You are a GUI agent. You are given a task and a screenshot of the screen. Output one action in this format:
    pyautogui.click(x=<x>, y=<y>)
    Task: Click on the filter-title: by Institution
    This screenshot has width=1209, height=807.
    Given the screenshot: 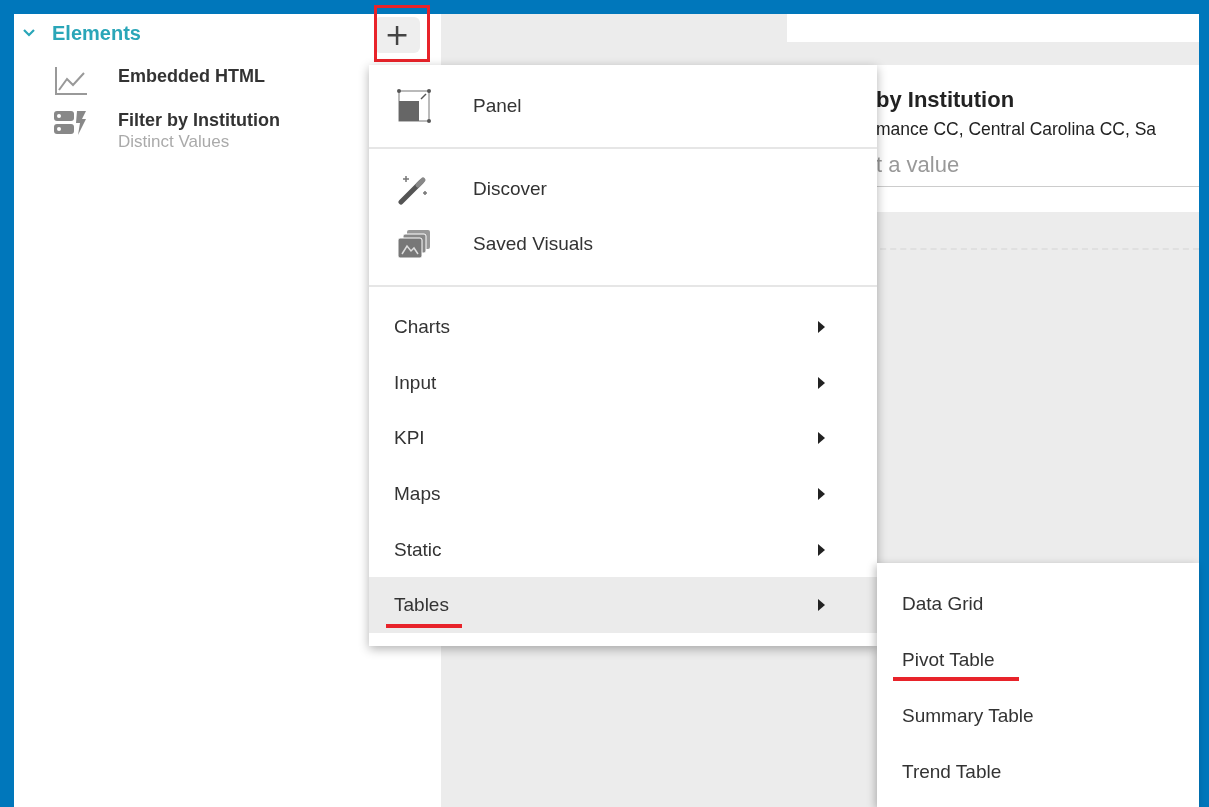 What is the action you would take?
    pyautogui.click(x=946, y=100)
    